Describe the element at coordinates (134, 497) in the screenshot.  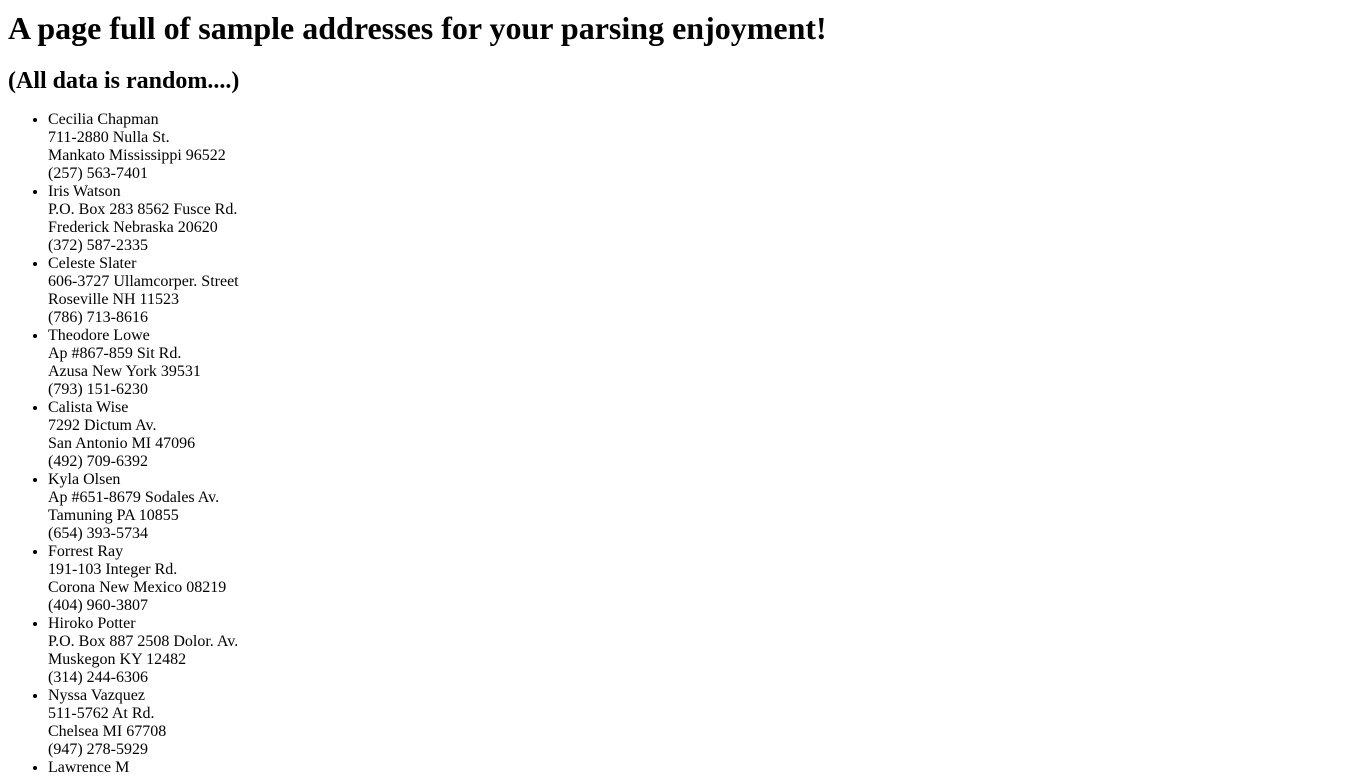
I see `address-street: Ap #651-8679 Sodales Av.` at that location.